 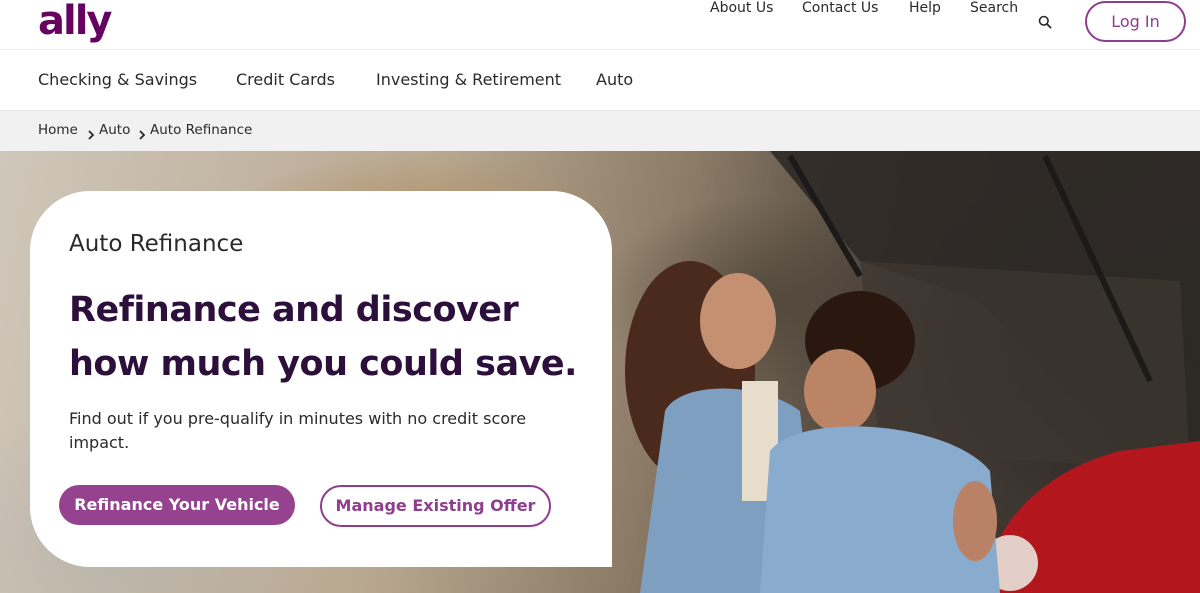 What do you see at coordinates (156, 244) in the screenshot?
I see `hero-eyebrow: Auto Refinance` at bounding box center [156, 244].